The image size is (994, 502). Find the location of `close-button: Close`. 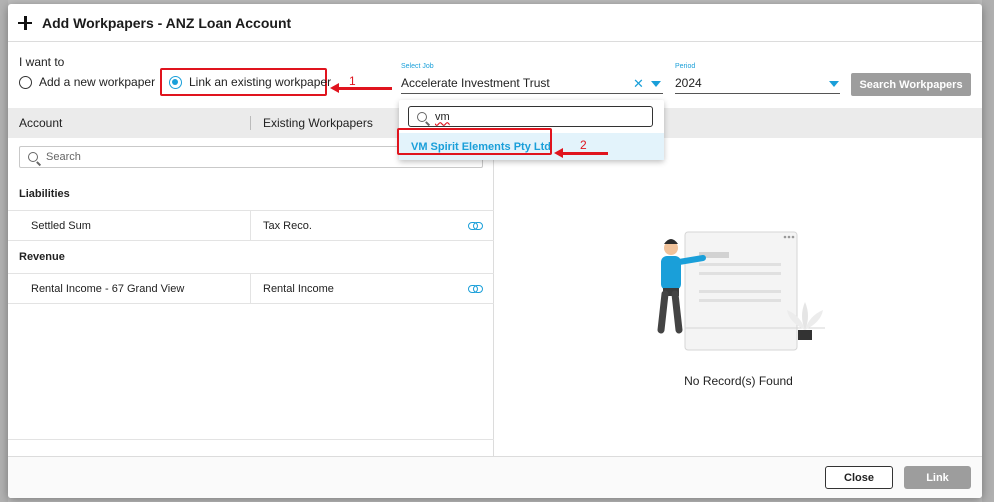

close-button: Close is located at coordinates (859, 477).